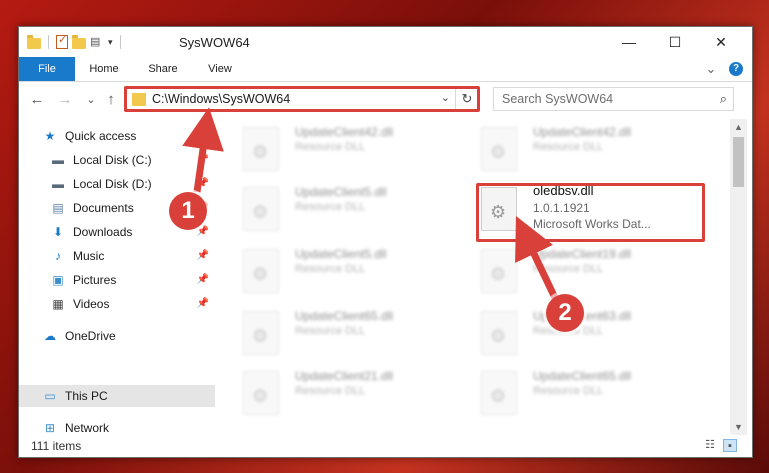 The image size is (769, 473). What do you see at coordinates (95, 280) in the screenshot?
I see `sidebar-item-label: Pictures` at bounding box center [95, 280].